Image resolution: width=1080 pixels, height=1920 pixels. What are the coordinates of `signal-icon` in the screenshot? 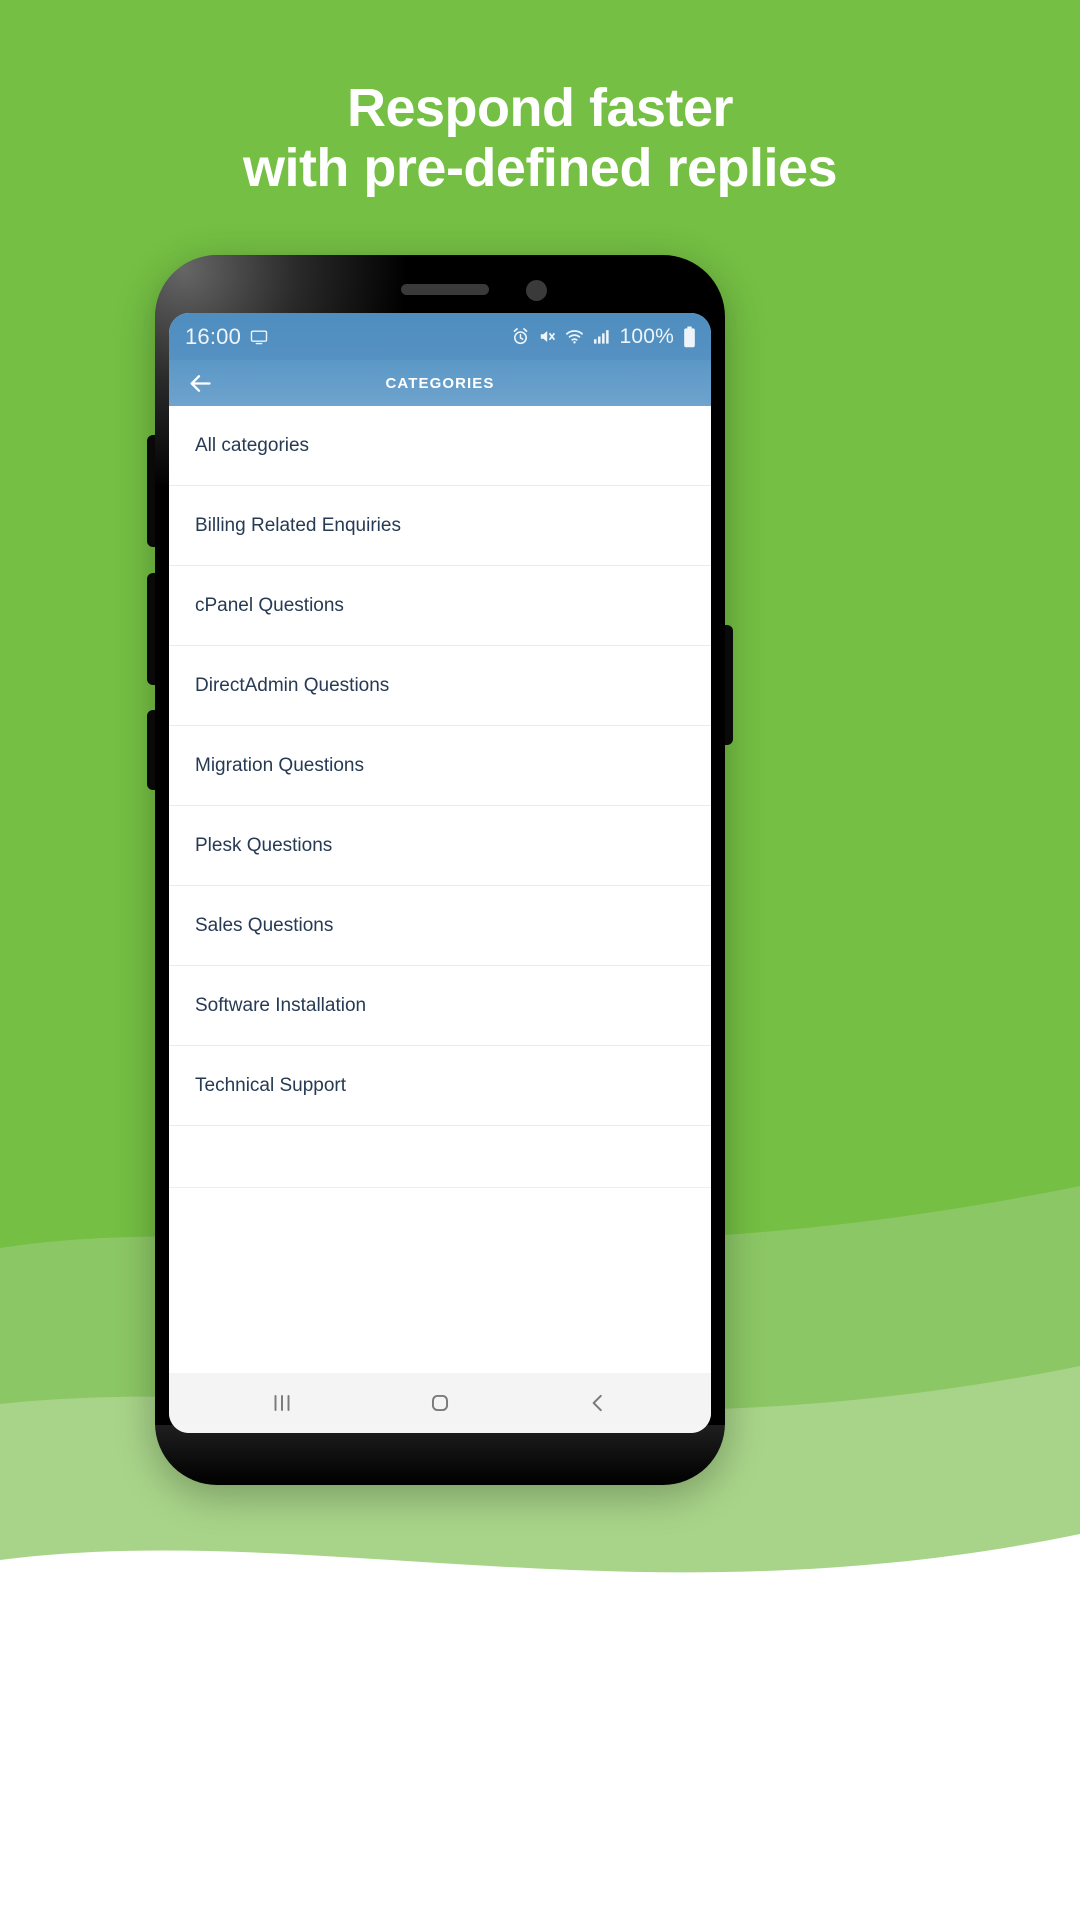 It's located at (602, 337).